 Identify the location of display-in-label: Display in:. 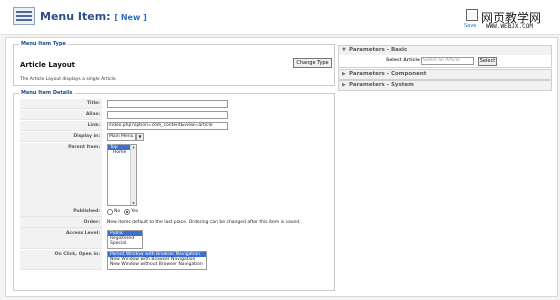
(86, 136).